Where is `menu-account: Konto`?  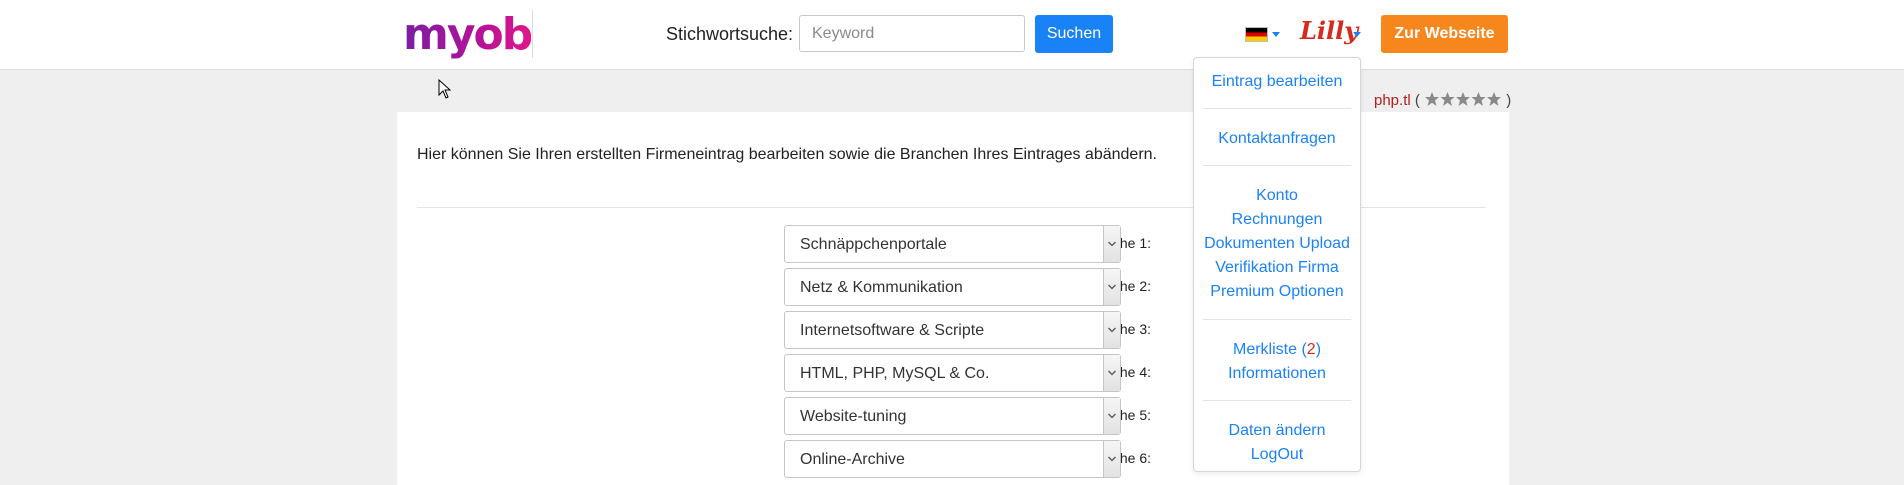
menu-account: Konto is located at coordinates (1277, 196).